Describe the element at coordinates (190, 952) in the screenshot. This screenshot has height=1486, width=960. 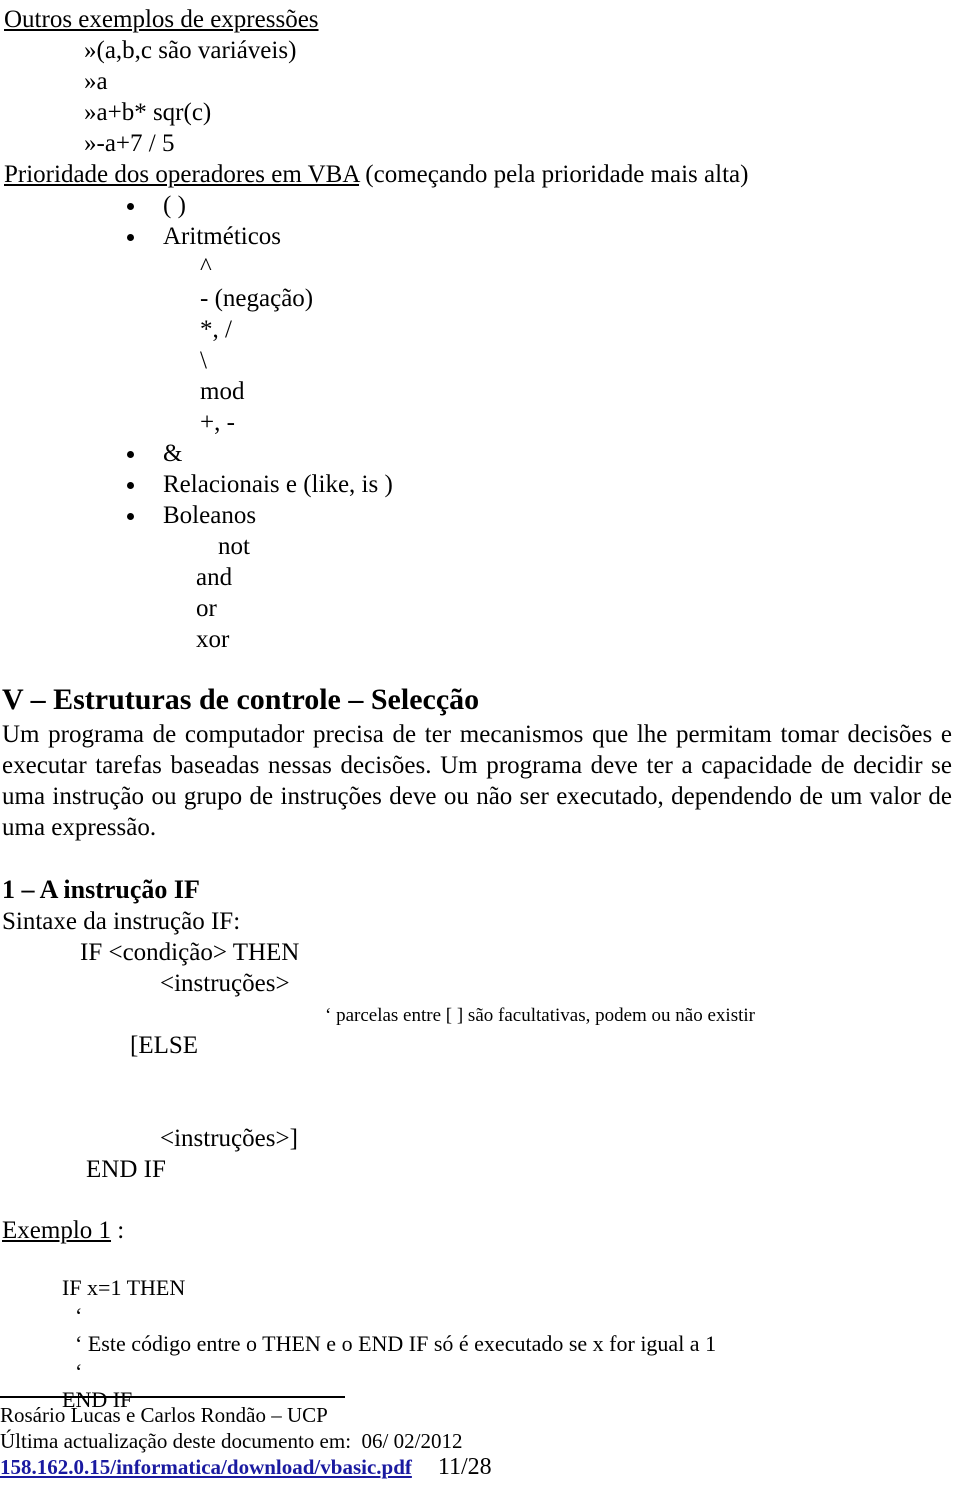
I see `syntax-line-if: IF <condição> THEN` at that location.